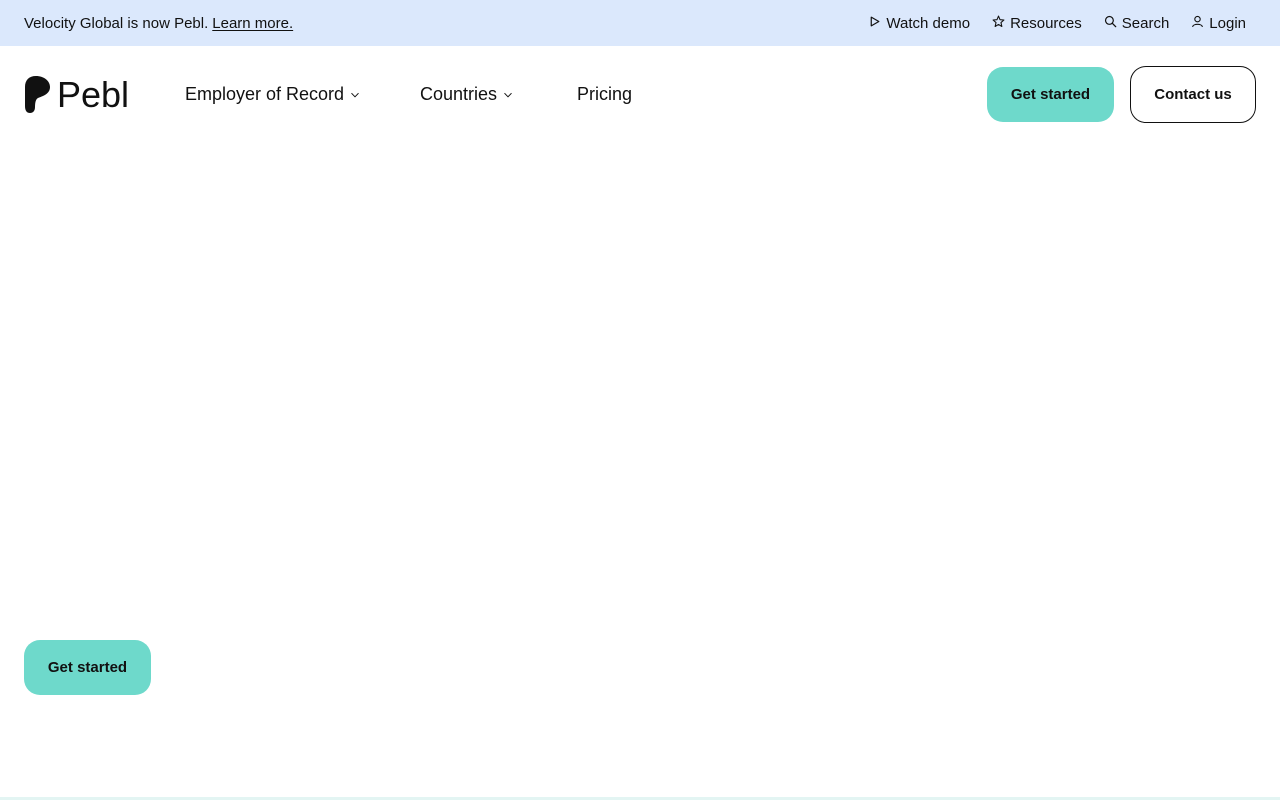 This screenshot has width=1280, height=800. I want to click on resources-link: Resources, so click(1037, 23).